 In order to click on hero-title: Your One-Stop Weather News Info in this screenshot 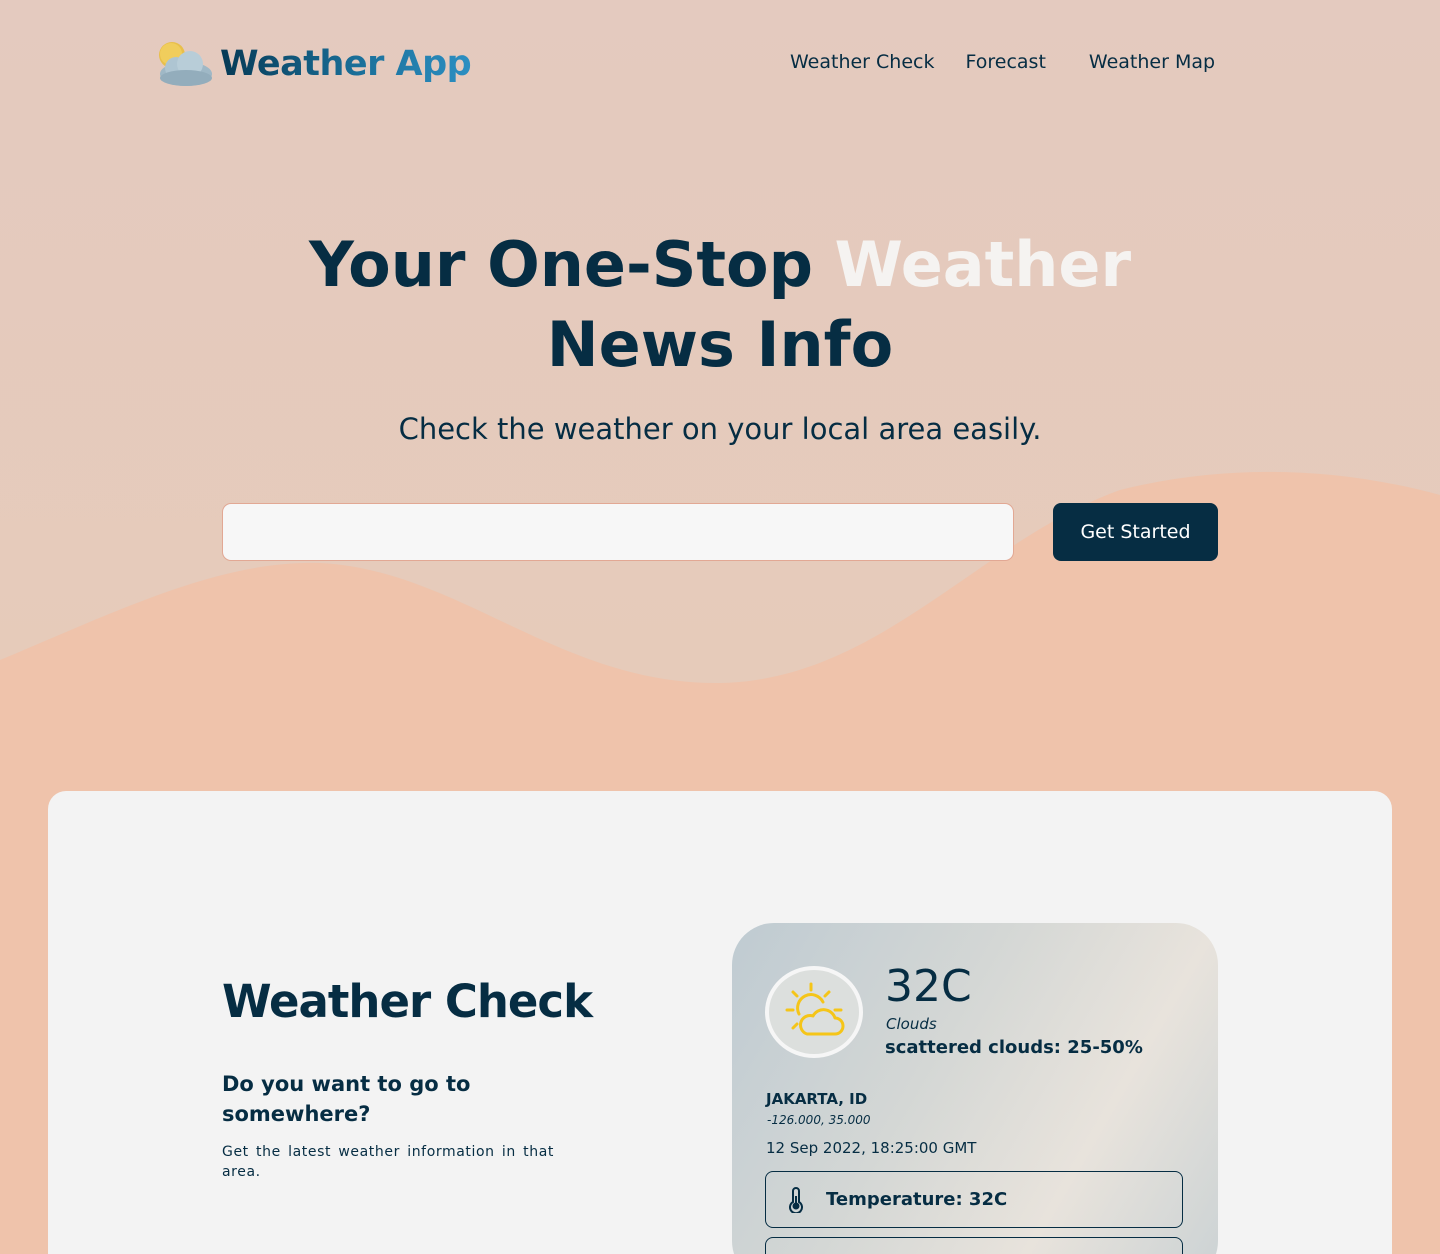, I will do `click(720, 305)`.